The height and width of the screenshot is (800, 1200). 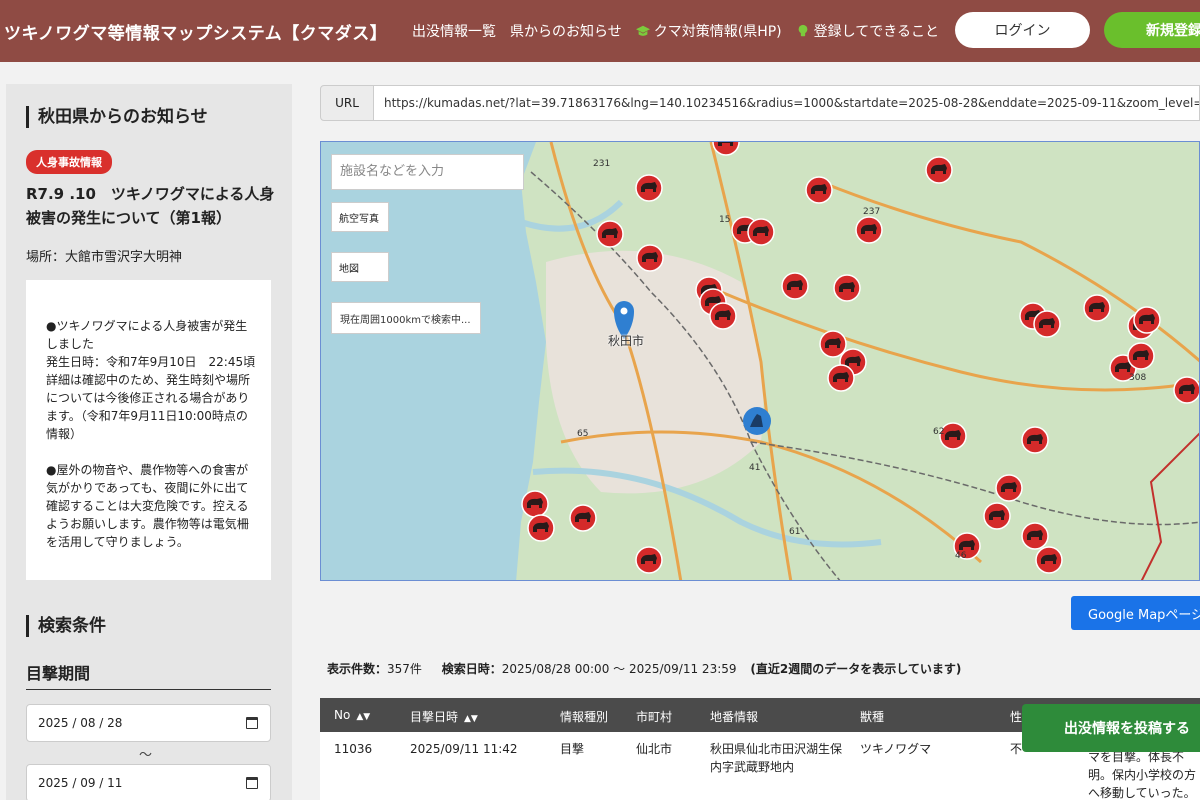 I want to click on map-search-placeholder: 施設名などを入力, so click(x=392, y=171).